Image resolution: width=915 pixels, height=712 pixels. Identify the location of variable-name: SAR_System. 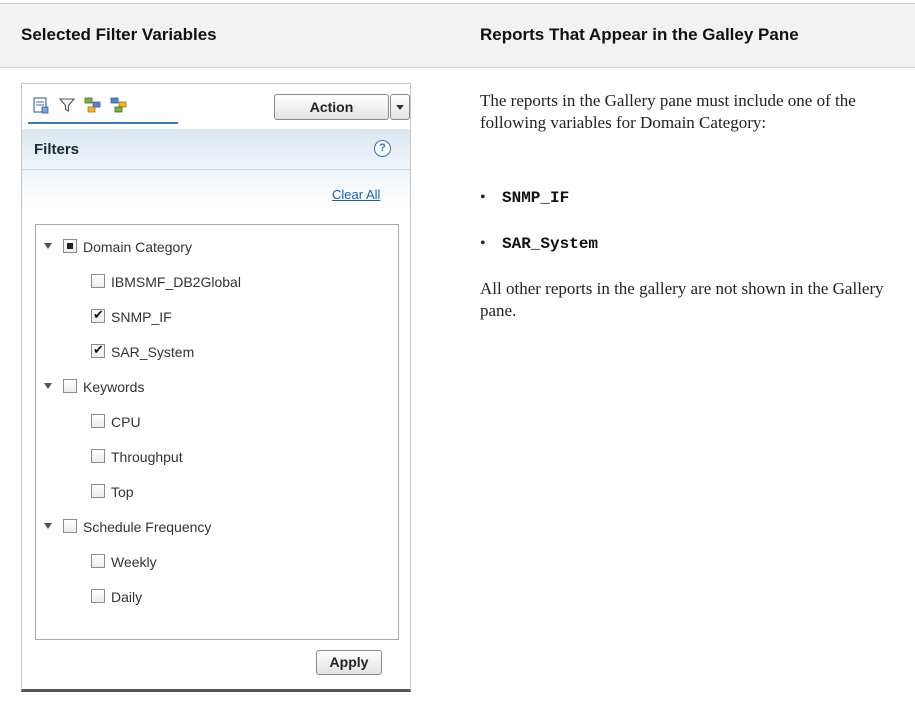
(550, 244).